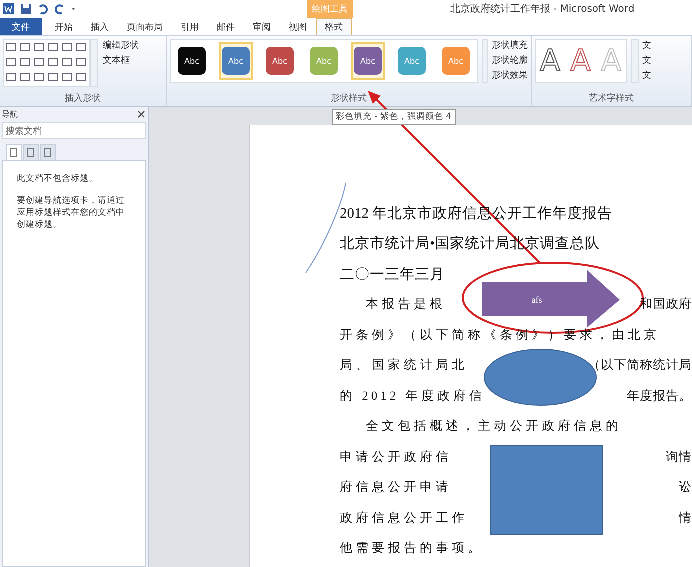 The width and height of the screenshot is (692, 567). I want to click on ribbon-tab: 邮件, so click(226, 26).